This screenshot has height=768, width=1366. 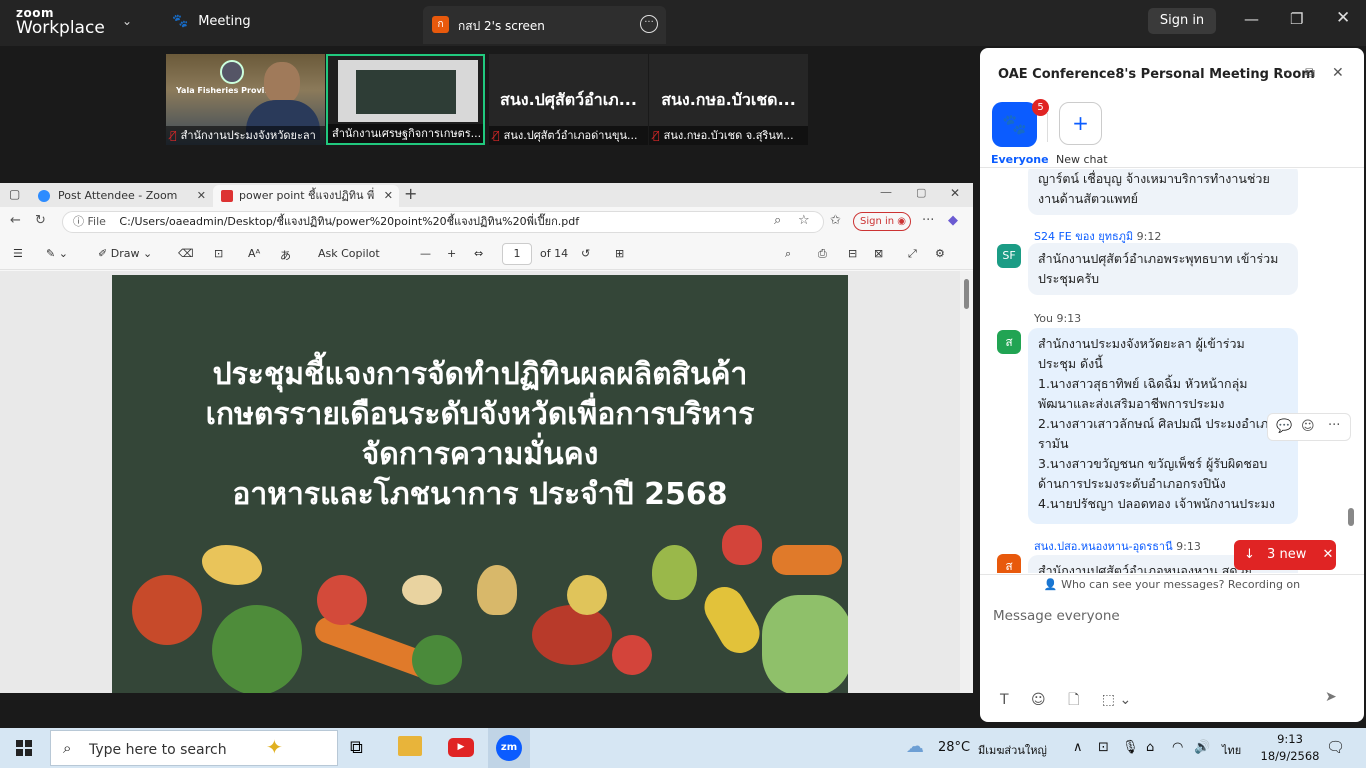 What do you see at coordinates (125, 253) in the screenshot?
I see `draw-button: ✐ Draw ⌄` at bounding box center [125, 253].